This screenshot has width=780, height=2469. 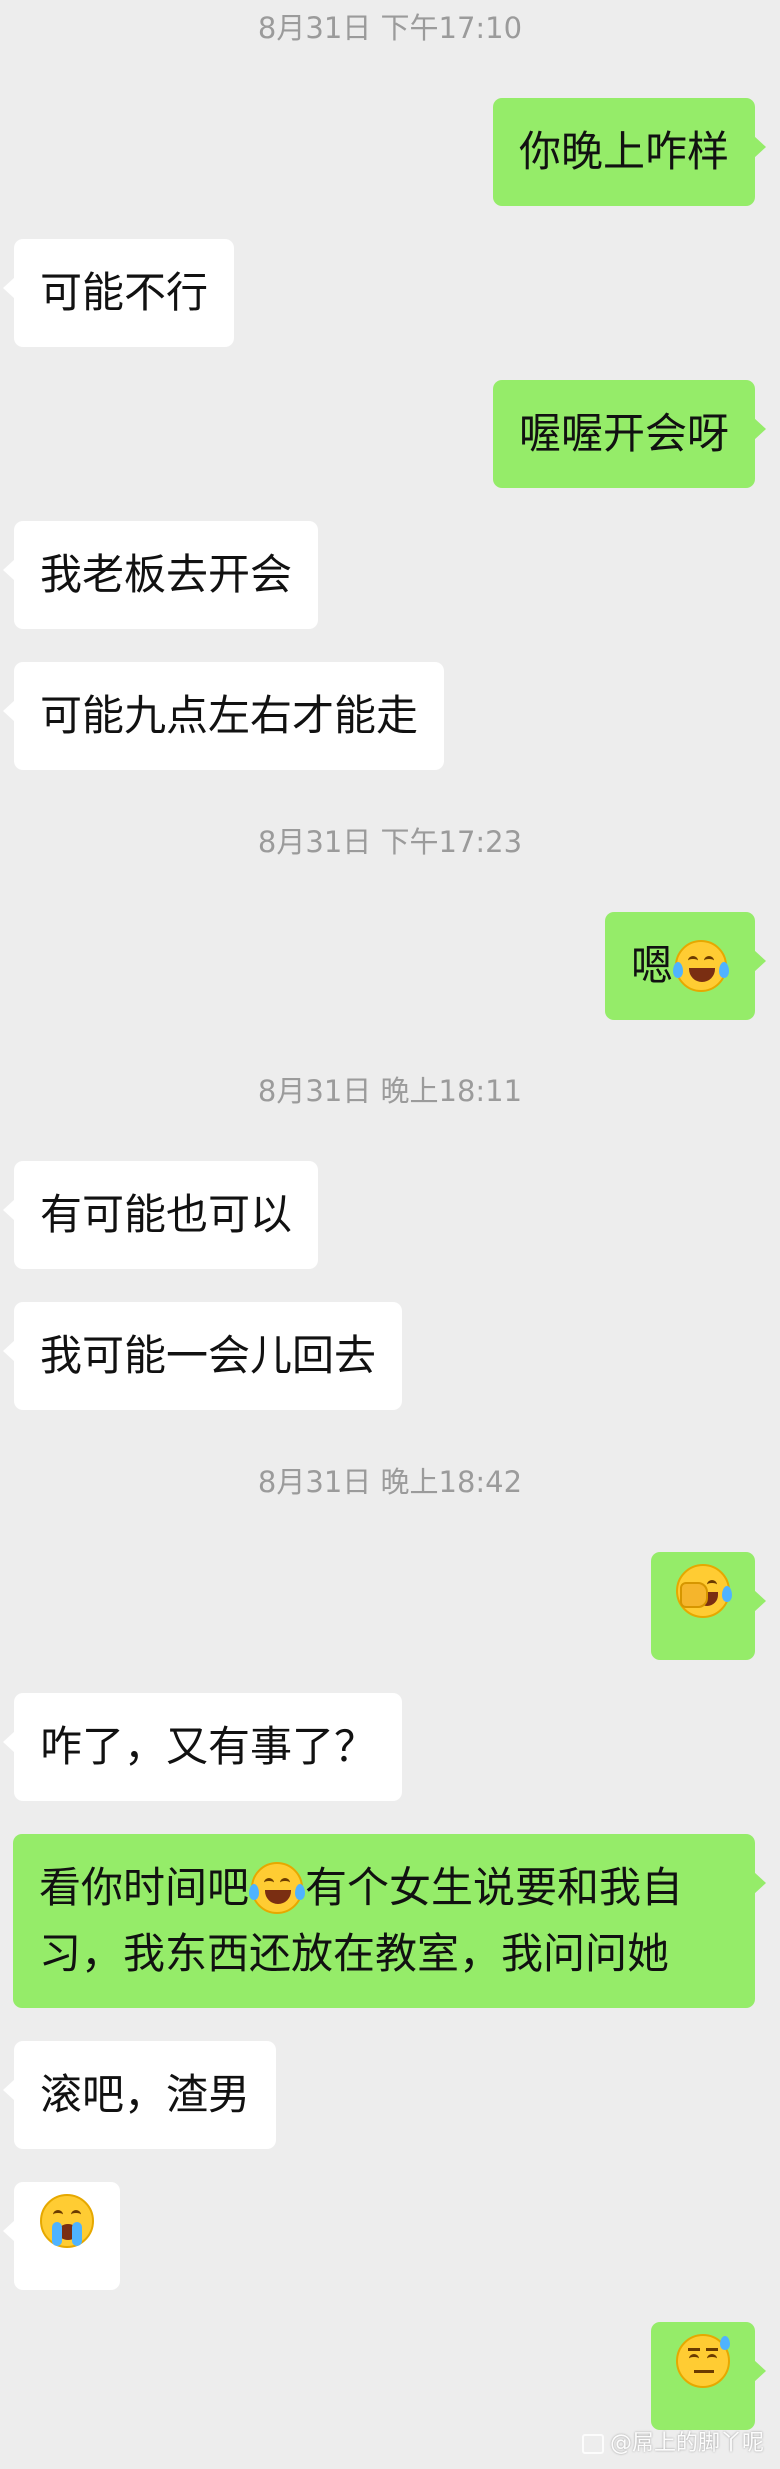 What do you see at coordinates (651, 965) in the screenshot?
I see `message-text: 嗯` at bounding box center [651, 965].